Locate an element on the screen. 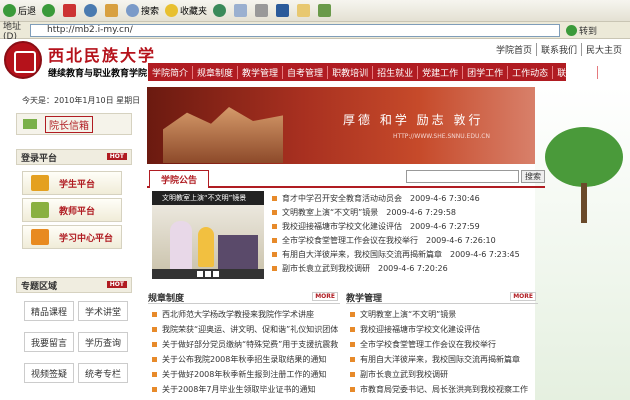  list-item: 市教育局党委书记、局长张洪亮到我校视察工作 is located at coordinates (446, 389).